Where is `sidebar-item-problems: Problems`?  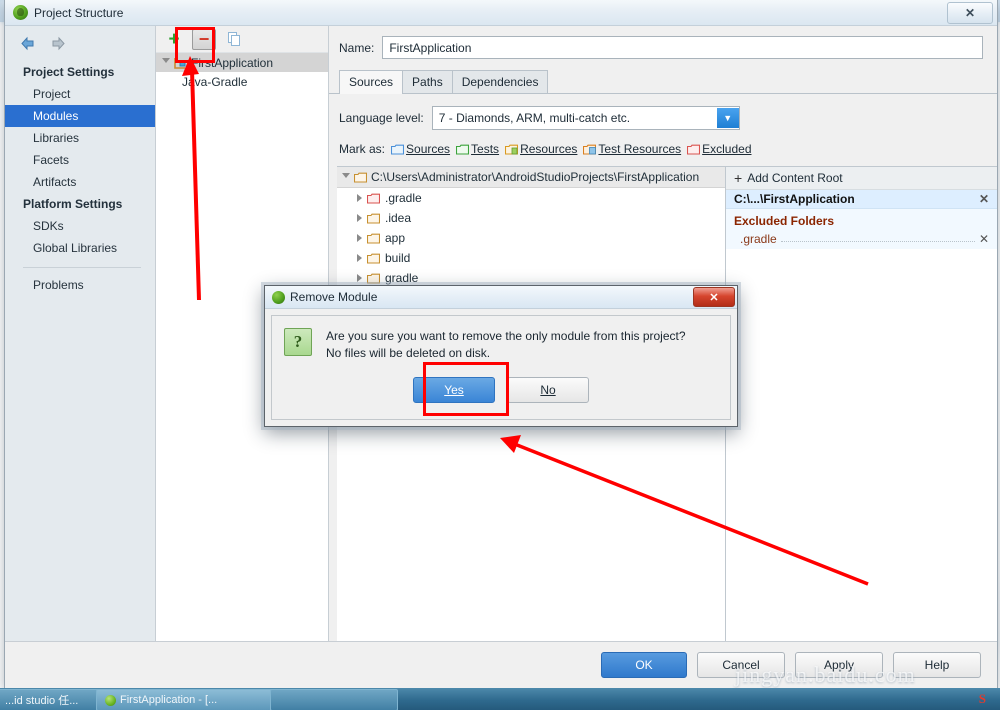
sidebar-item-problems: Problems is located at coordinates (80, 285).